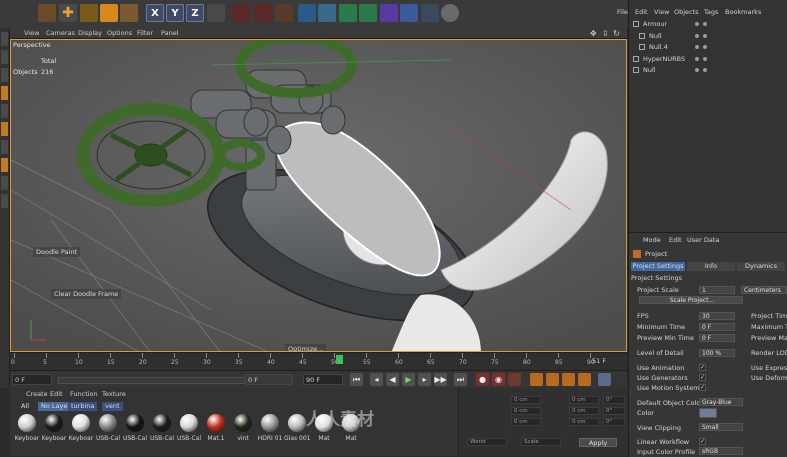 The image size is (787, 457). I want to click on filter-tab-vent: vent, so click(112, 406).